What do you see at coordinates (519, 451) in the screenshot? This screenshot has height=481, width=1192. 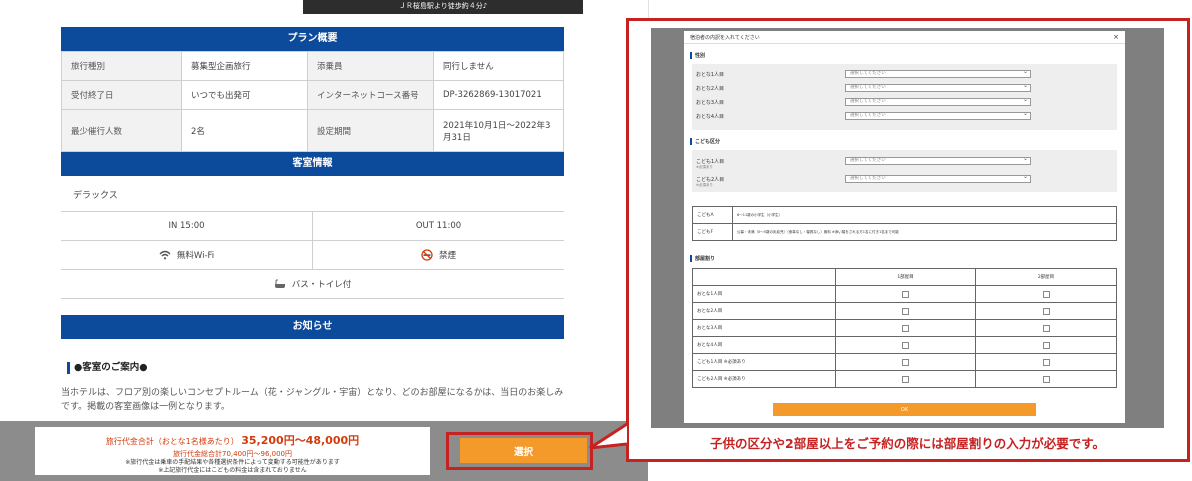 I see `select-button-highlight` at bounding box center [519, 451].